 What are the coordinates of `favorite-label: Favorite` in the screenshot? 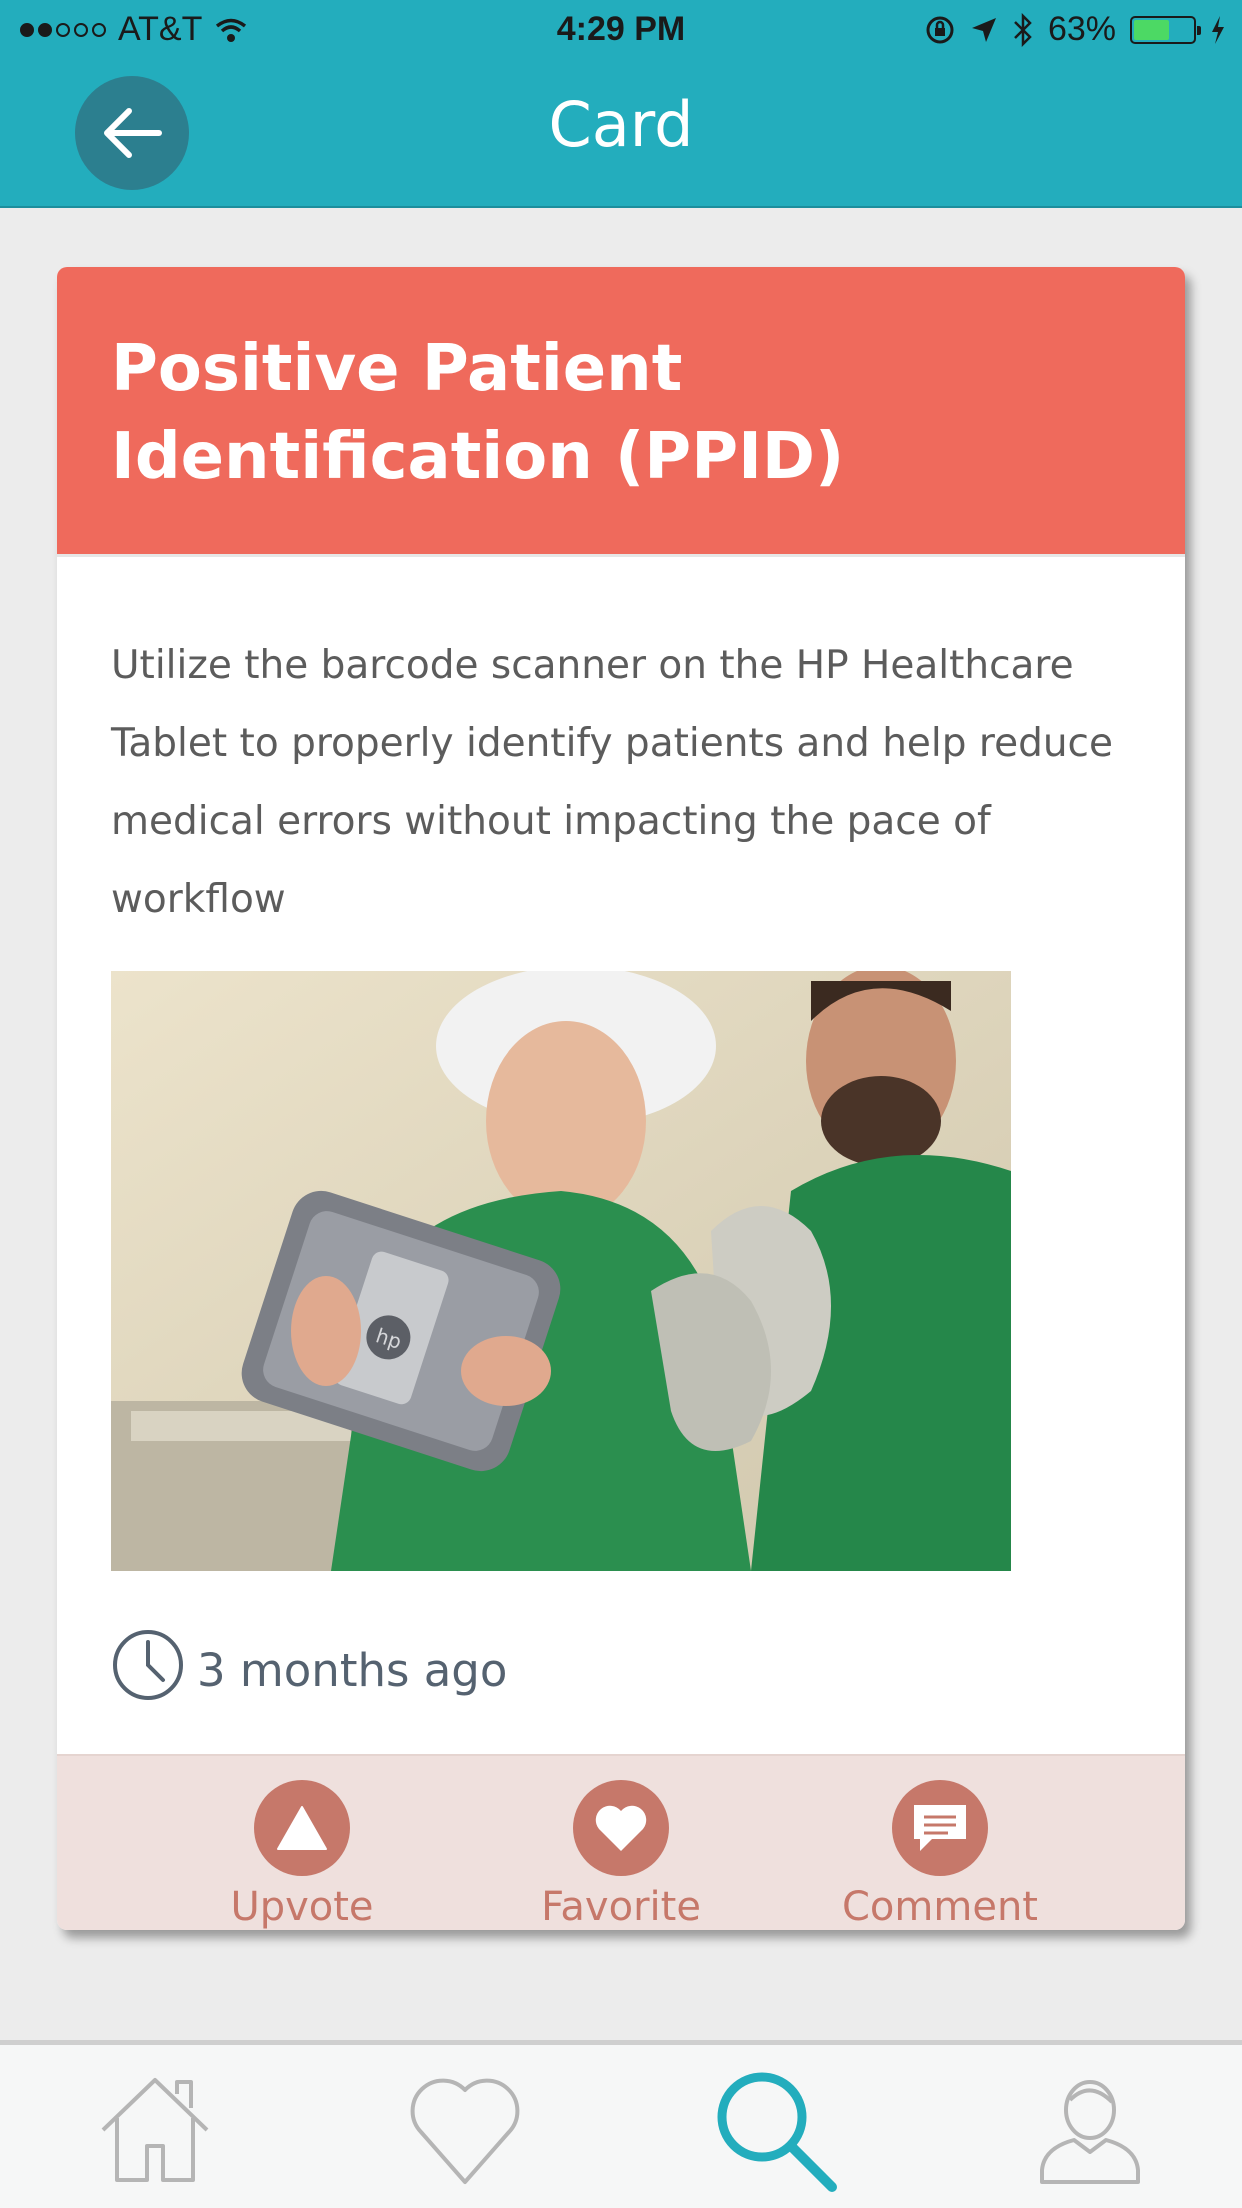 It's located at (621, 1907).